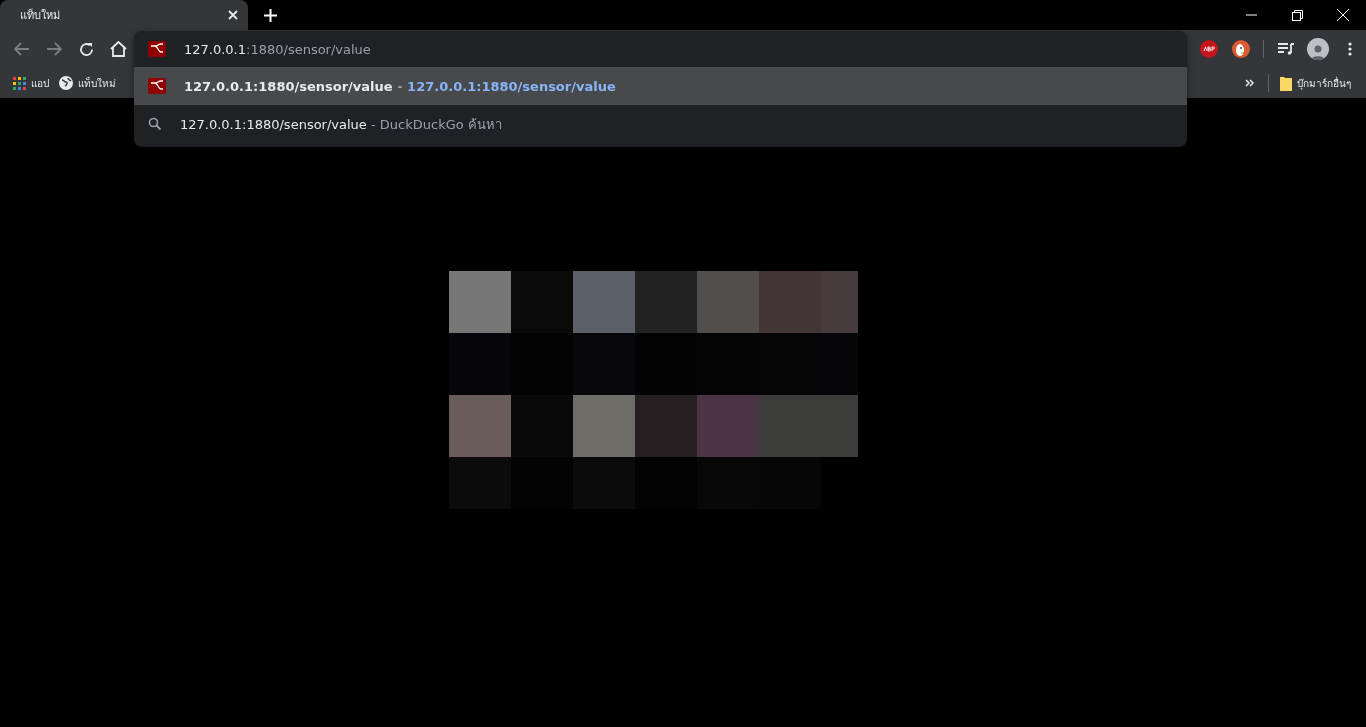  Describe the element at coordinates (1315, 83) in the screenshot. I see `bookmark-item: บุ๊กมาร์กอื่นๆ` at that location.